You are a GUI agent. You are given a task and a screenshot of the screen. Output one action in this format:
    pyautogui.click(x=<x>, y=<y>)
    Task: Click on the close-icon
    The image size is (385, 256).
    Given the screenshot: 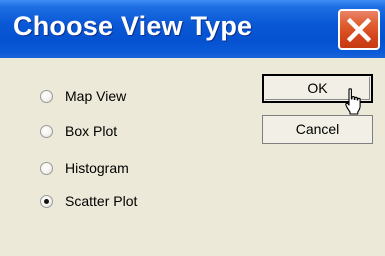 What is the action you would take?
    pyautogui.click(x=359, y=30)
    